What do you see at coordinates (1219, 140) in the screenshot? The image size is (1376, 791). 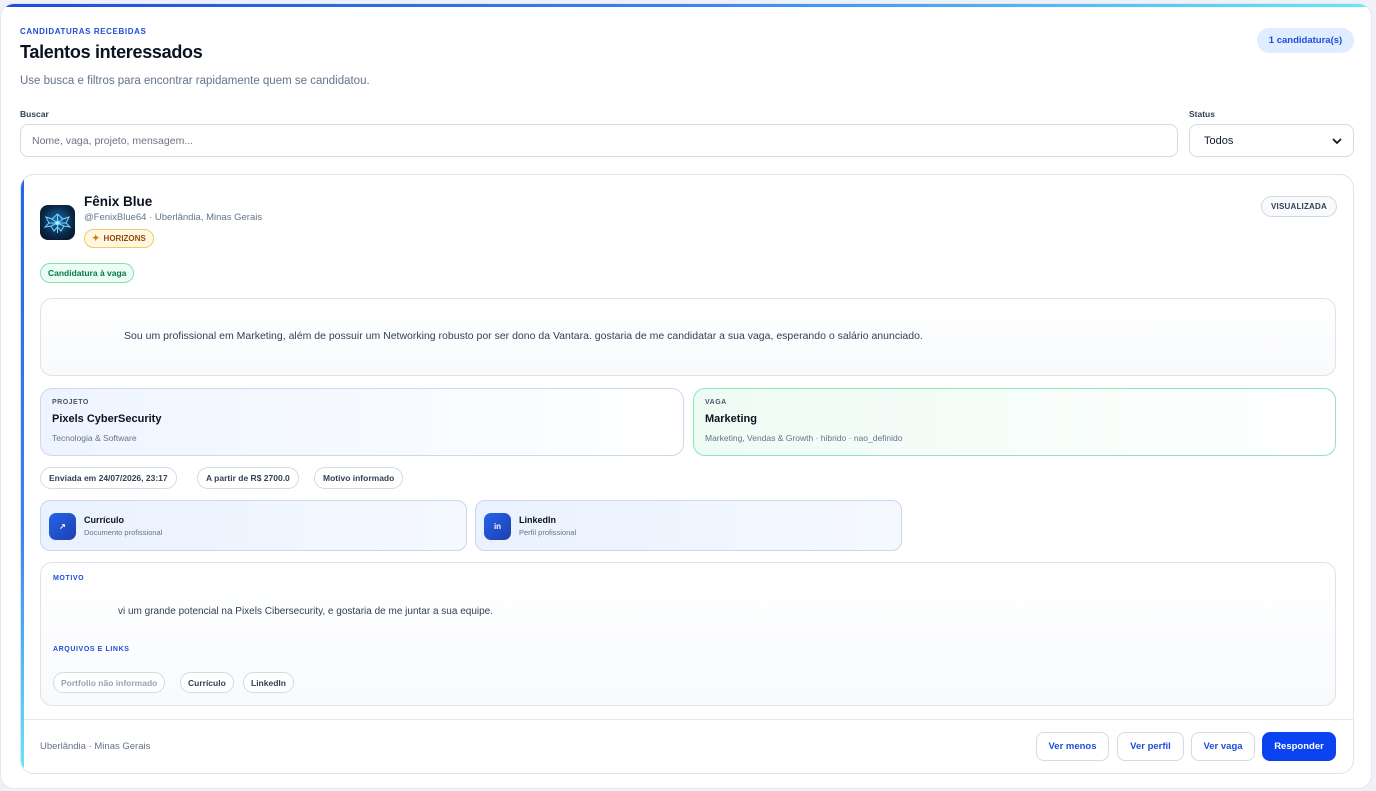 I see `status-select-value: Todos` at bounding box center [1219, 140].